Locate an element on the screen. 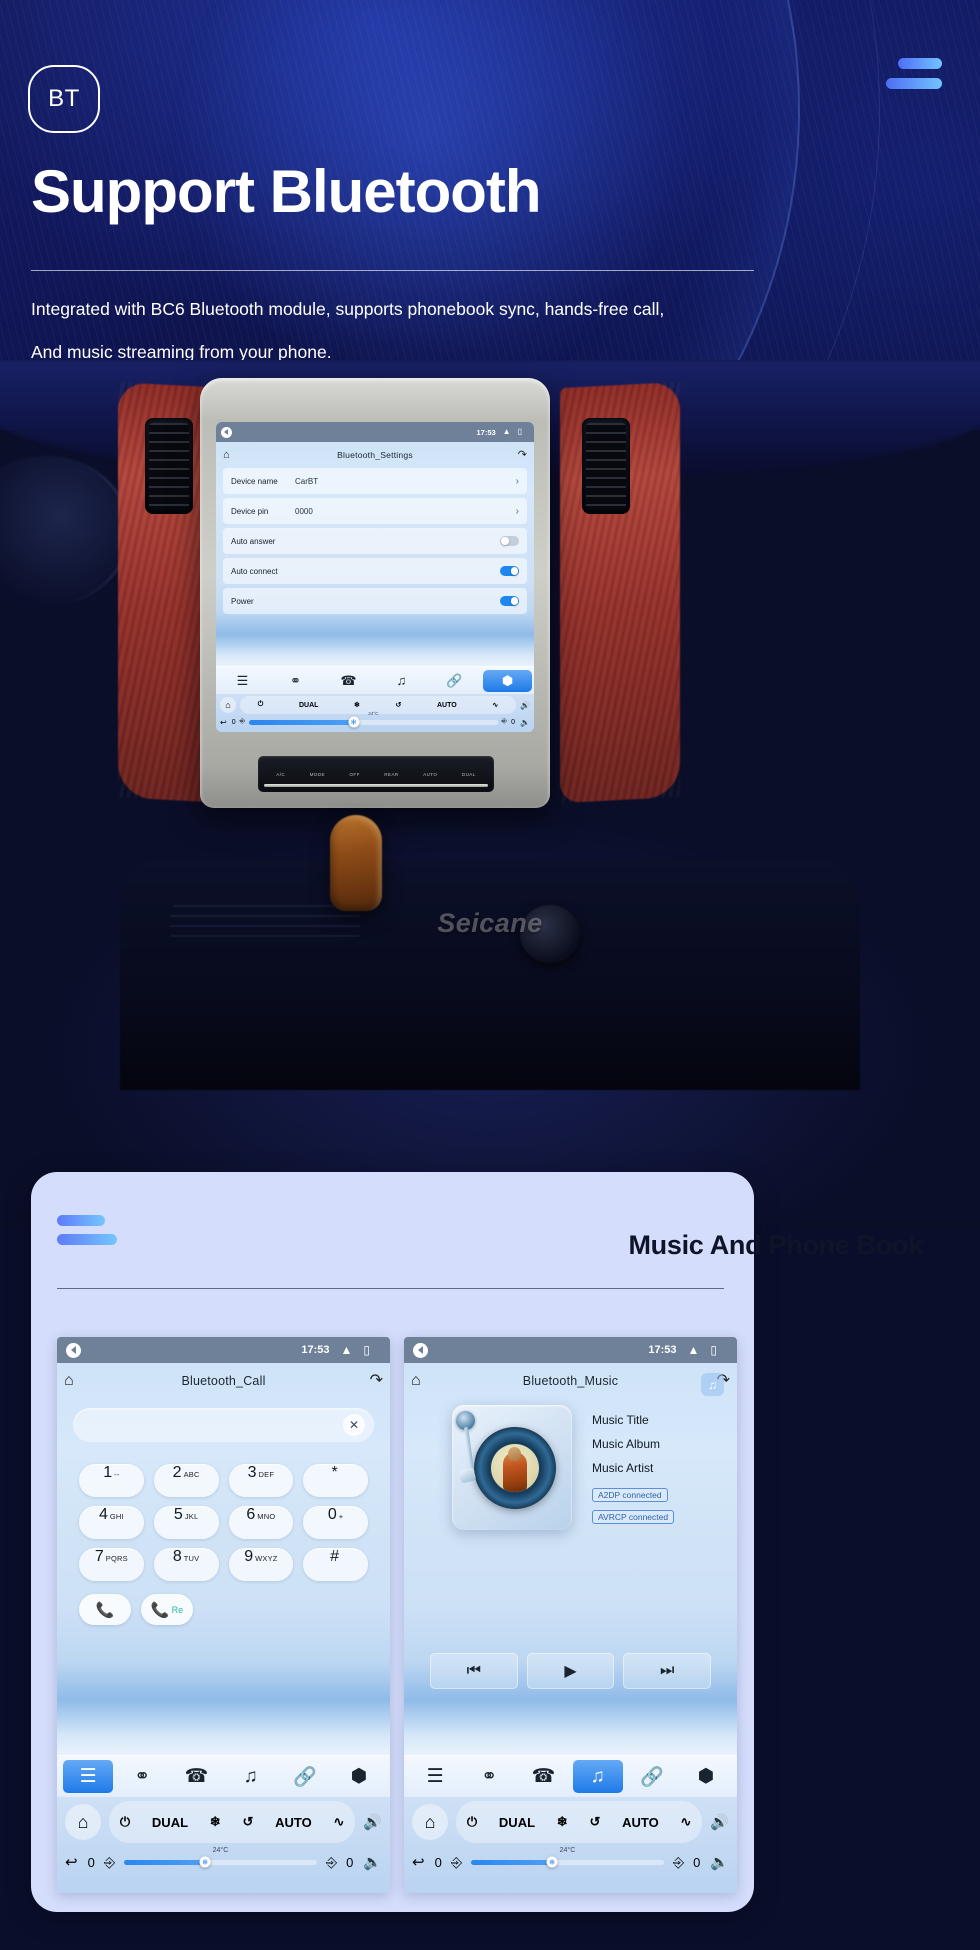 The image size is (980, 1950). ac-button-rear: REAR is located at coordinates (391, 774).